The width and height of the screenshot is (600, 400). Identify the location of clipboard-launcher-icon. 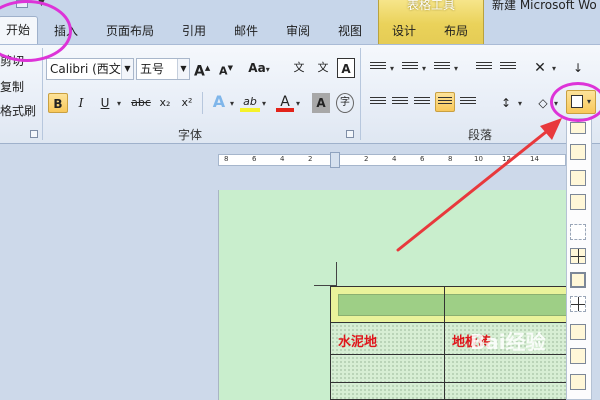
(34, 134).